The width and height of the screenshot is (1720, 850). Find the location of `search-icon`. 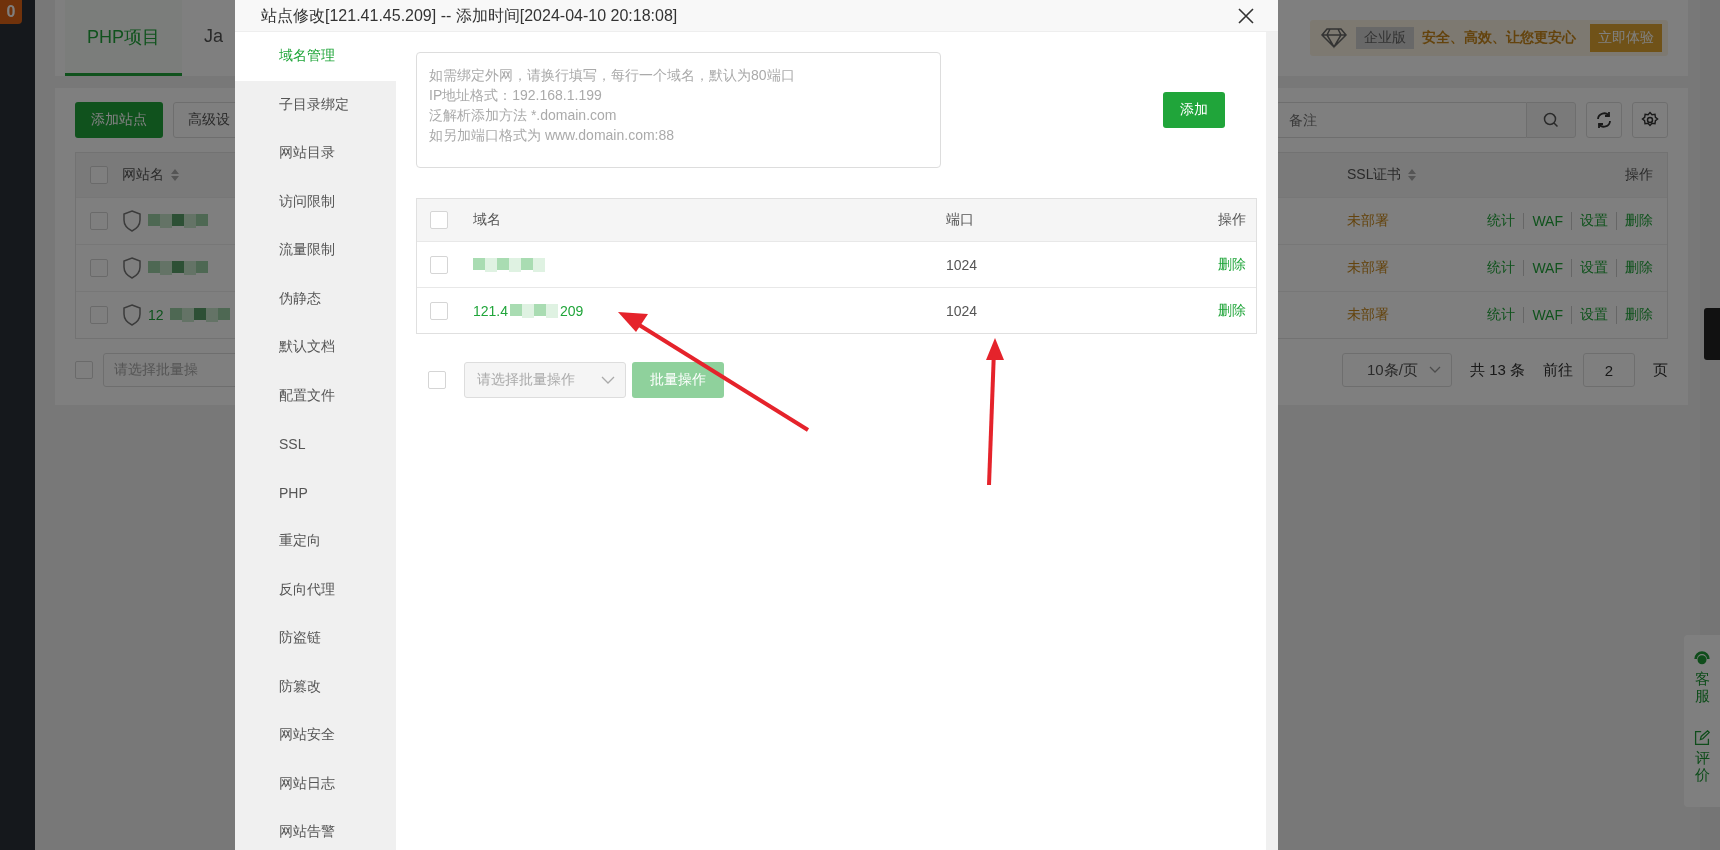

search-icon is located at coordinates (1551, 120).